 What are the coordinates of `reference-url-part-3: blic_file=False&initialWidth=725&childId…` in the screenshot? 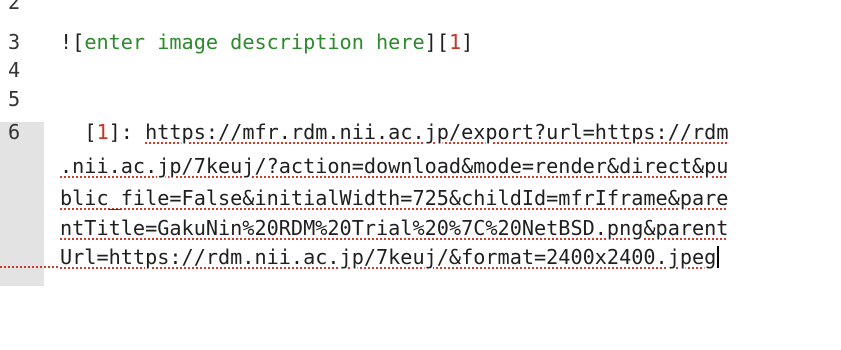 It's located at (394, 198).